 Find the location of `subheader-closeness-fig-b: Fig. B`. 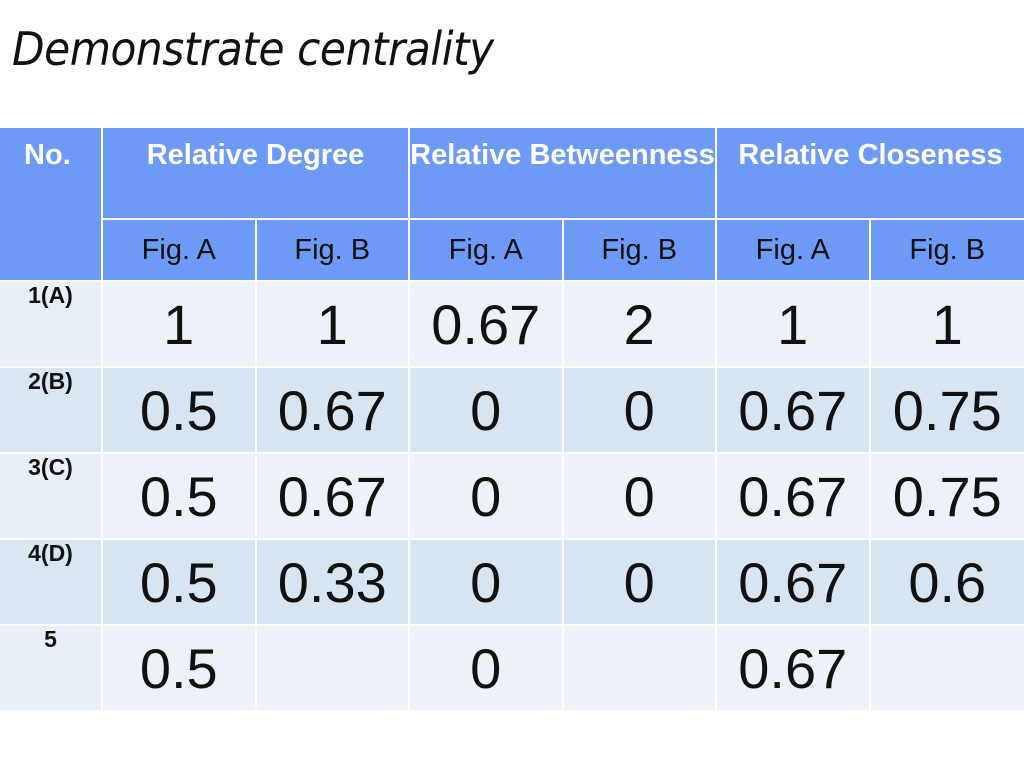

subheader-closeness-fig-b: Fig. B is located at coordinates (947, 251).